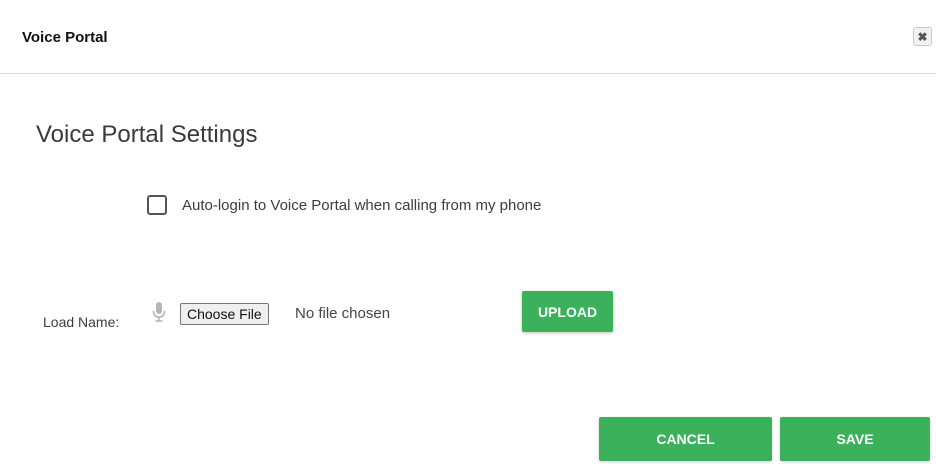 This screenshot has height=475, width=936. What do you see at coordinates (157, 205) in the screenshot?
I see `auto-login-checkbox` at bounding box center [157, 205].